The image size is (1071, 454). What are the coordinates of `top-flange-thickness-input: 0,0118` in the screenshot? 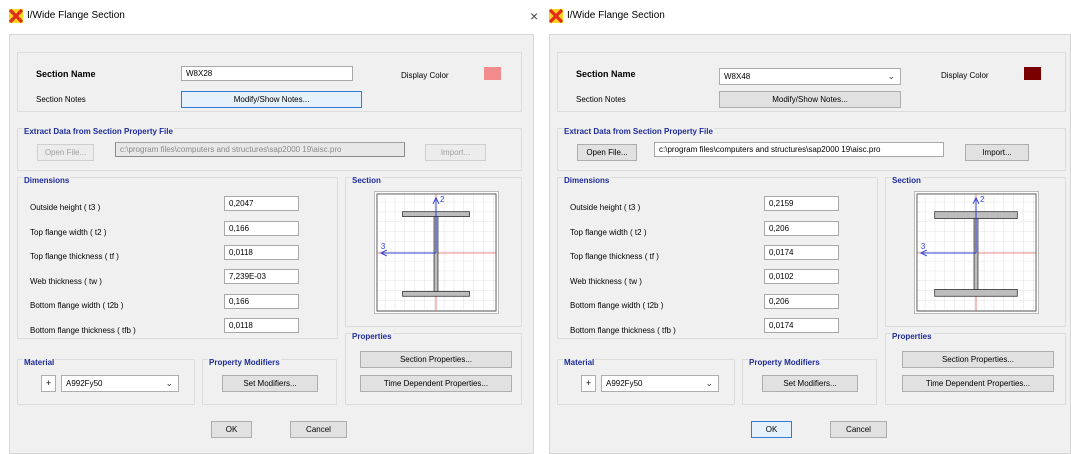 It's located at (261, 252).